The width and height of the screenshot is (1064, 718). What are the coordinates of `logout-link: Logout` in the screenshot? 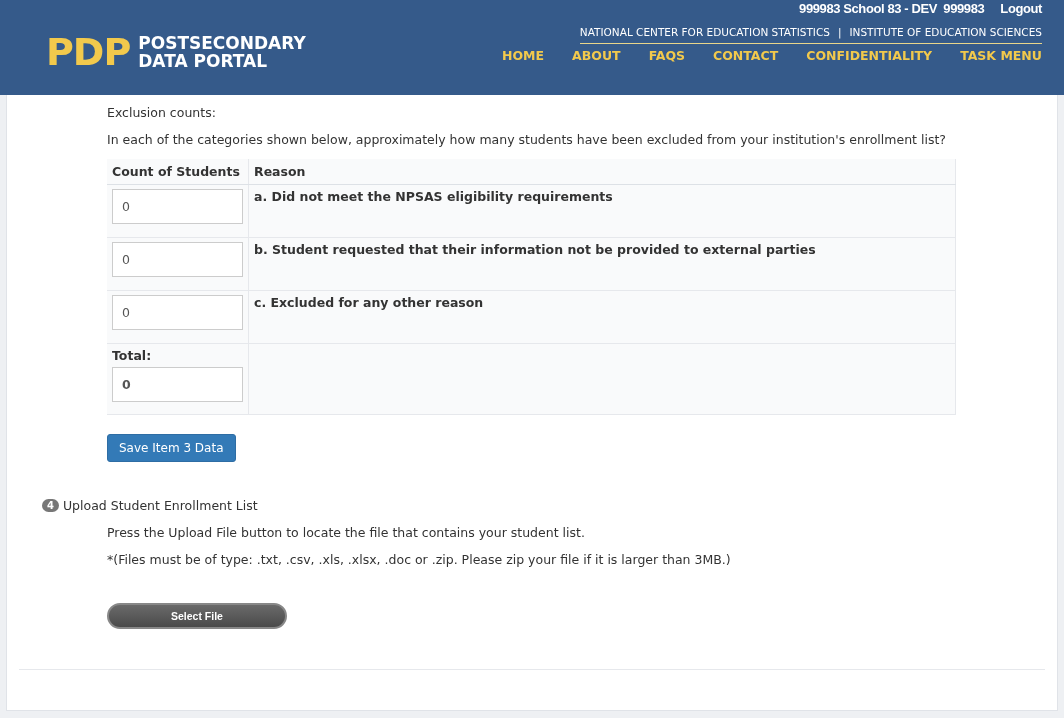 It's located at (1021, 8).